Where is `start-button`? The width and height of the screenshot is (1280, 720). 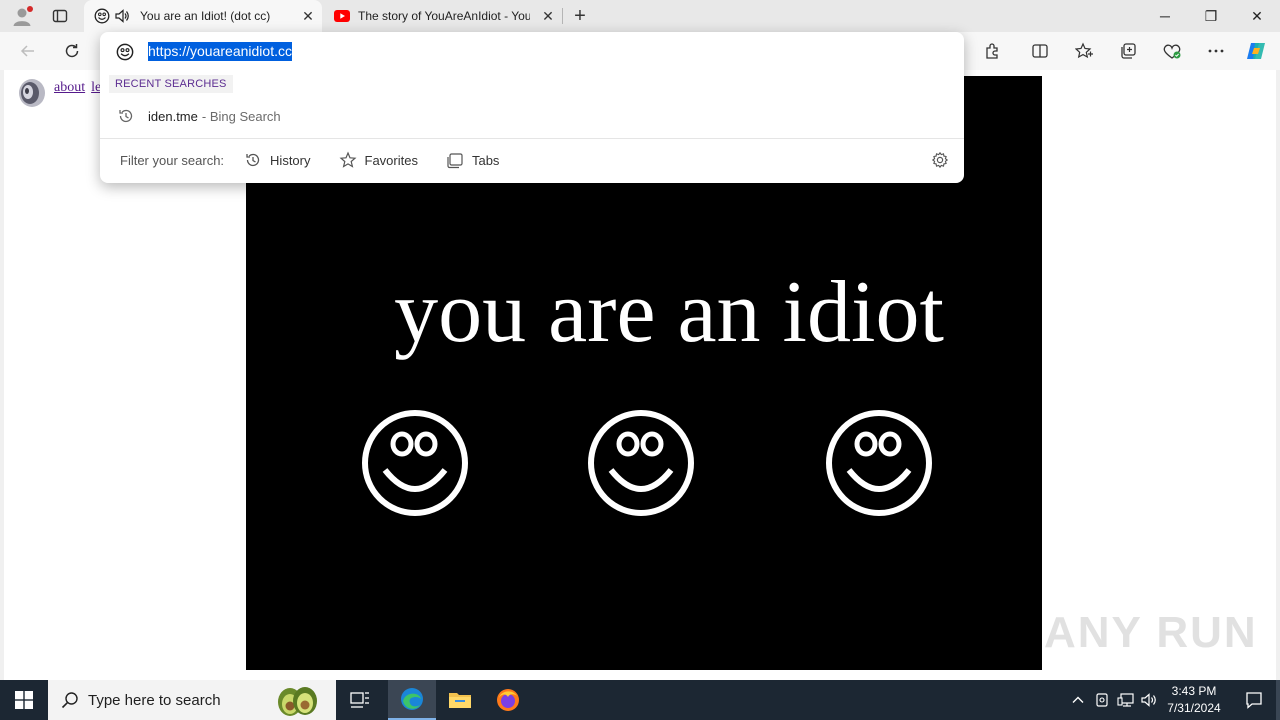 start-button is located at coordinates (24, 700).